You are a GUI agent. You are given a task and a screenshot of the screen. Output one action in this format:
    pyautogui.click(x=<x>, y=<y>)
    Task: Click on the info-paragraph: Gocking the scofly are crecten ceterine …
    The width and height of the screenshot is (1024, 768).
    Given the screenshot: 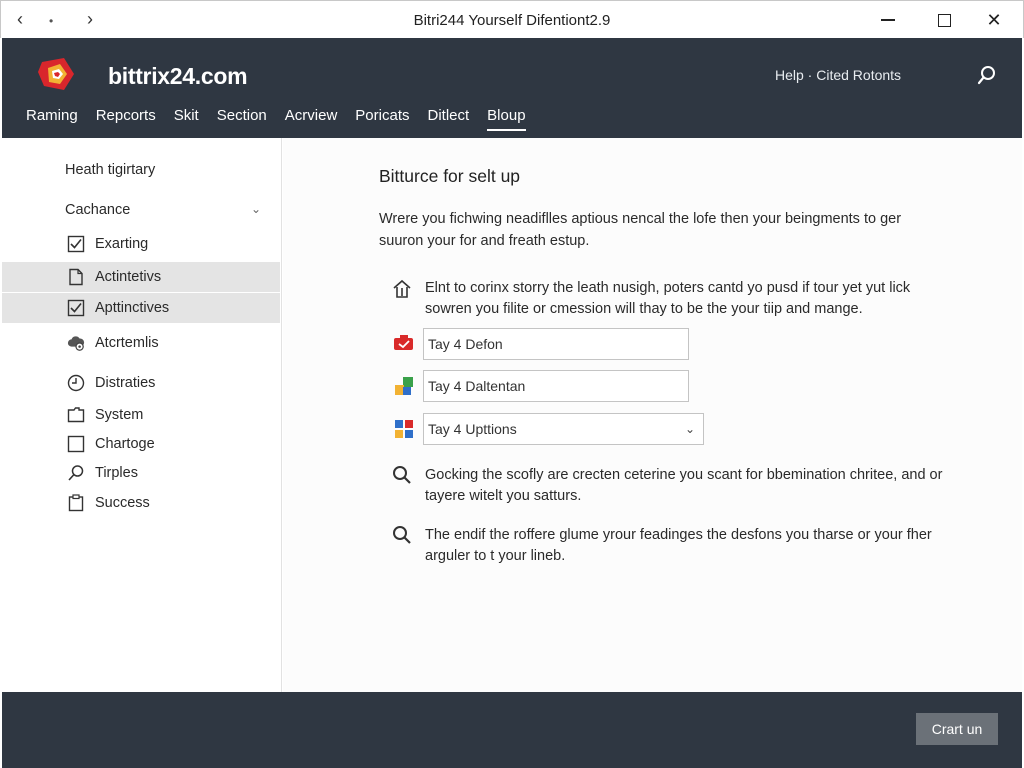 What is the action you would take?
    pyautogui.click(x=684, y=485)
    